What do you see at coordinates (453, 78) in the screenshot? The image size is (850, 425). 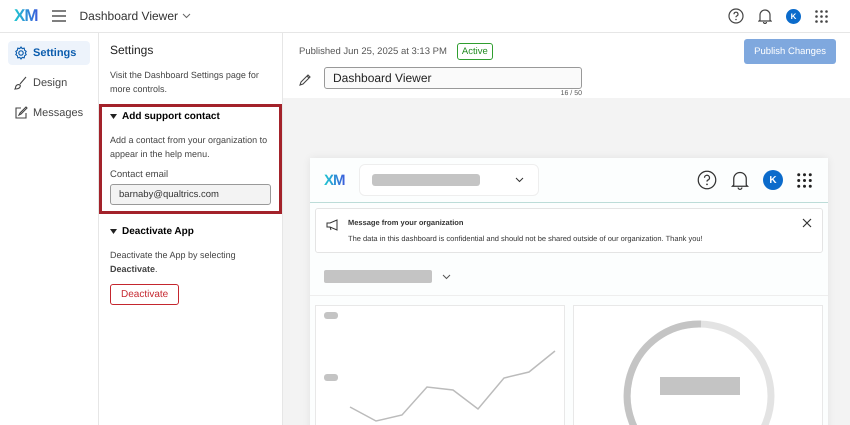 I see `name-field: Dashboard Viewer` at bounding box center [453, 78].